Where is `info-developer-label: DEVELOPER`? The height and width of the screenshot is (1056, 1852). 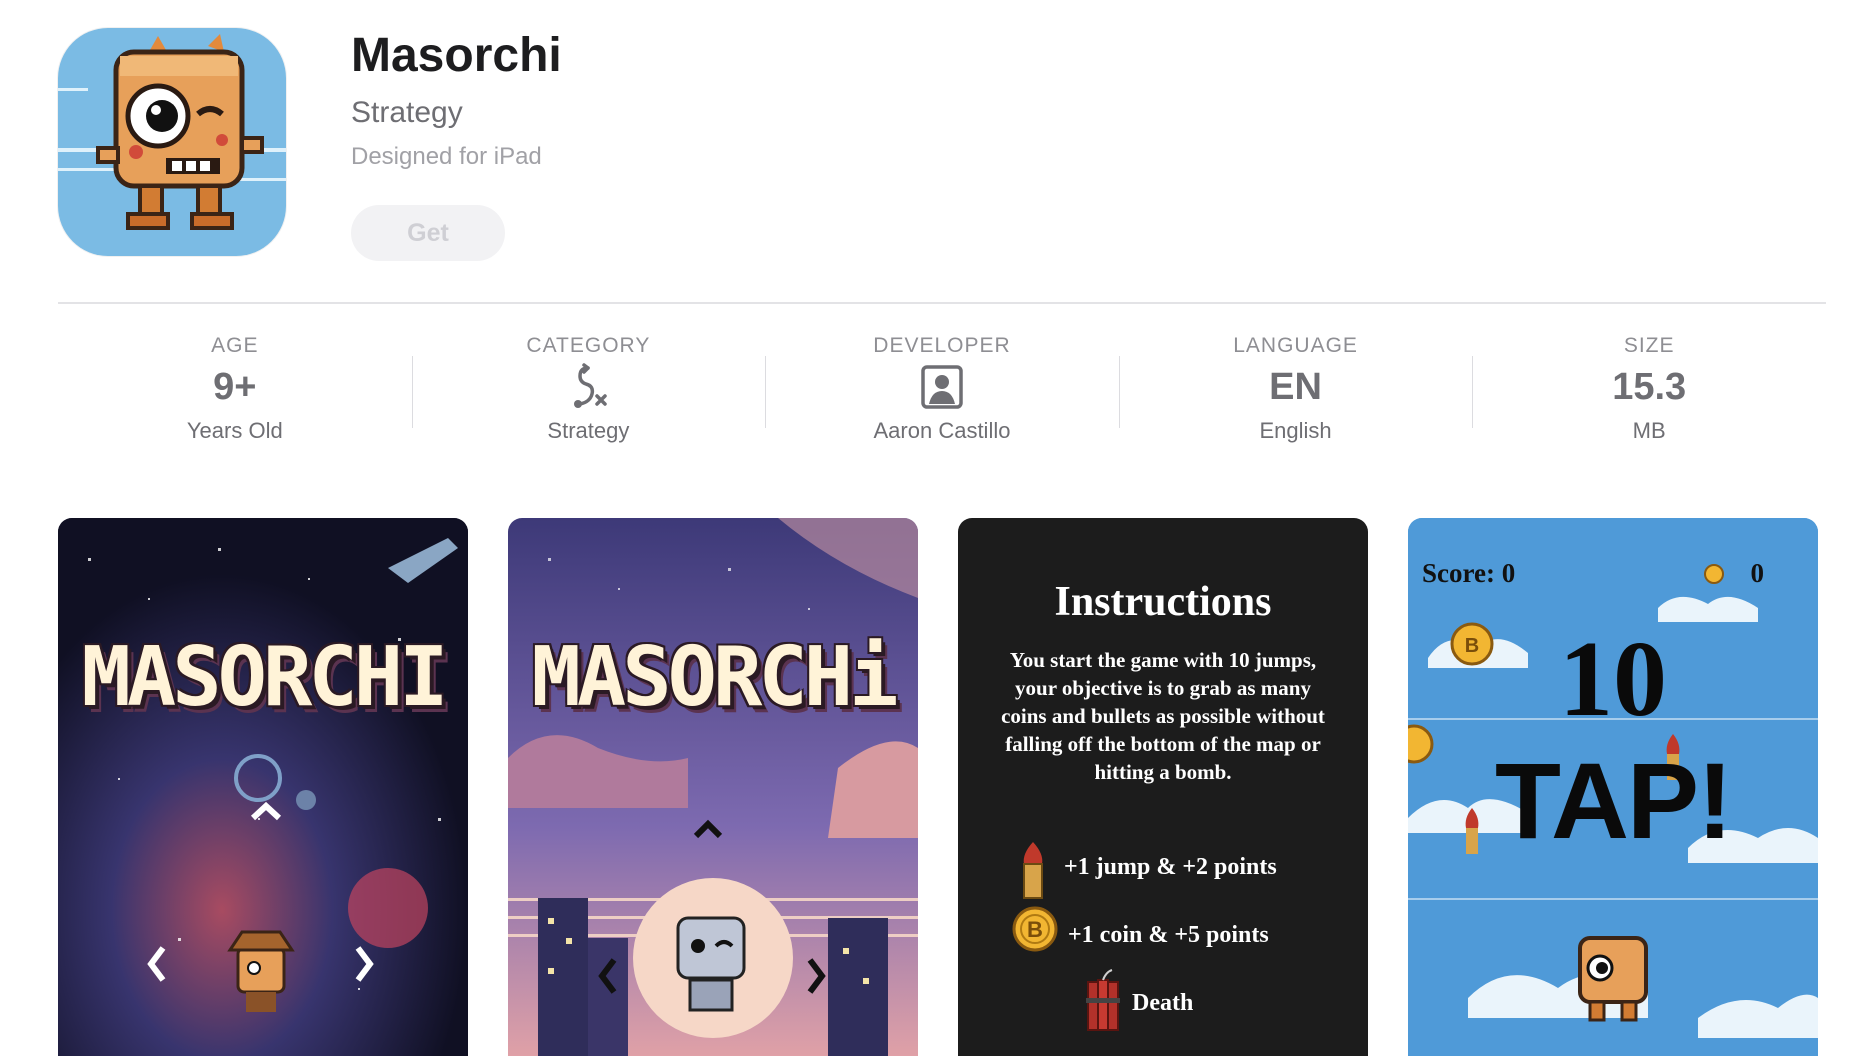
info-developer-label: DEVELOPER is located at coordinates (942, 345).